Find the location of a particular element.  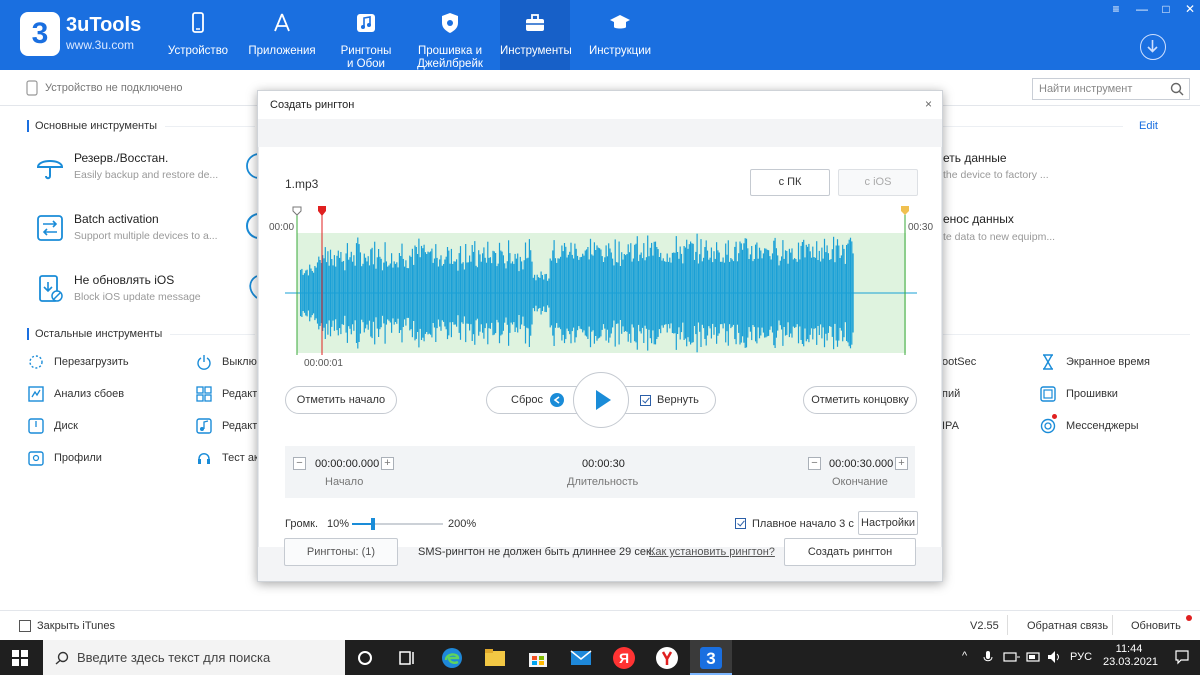

from-ios-button: с iOS is located at coordinates (878, 182).